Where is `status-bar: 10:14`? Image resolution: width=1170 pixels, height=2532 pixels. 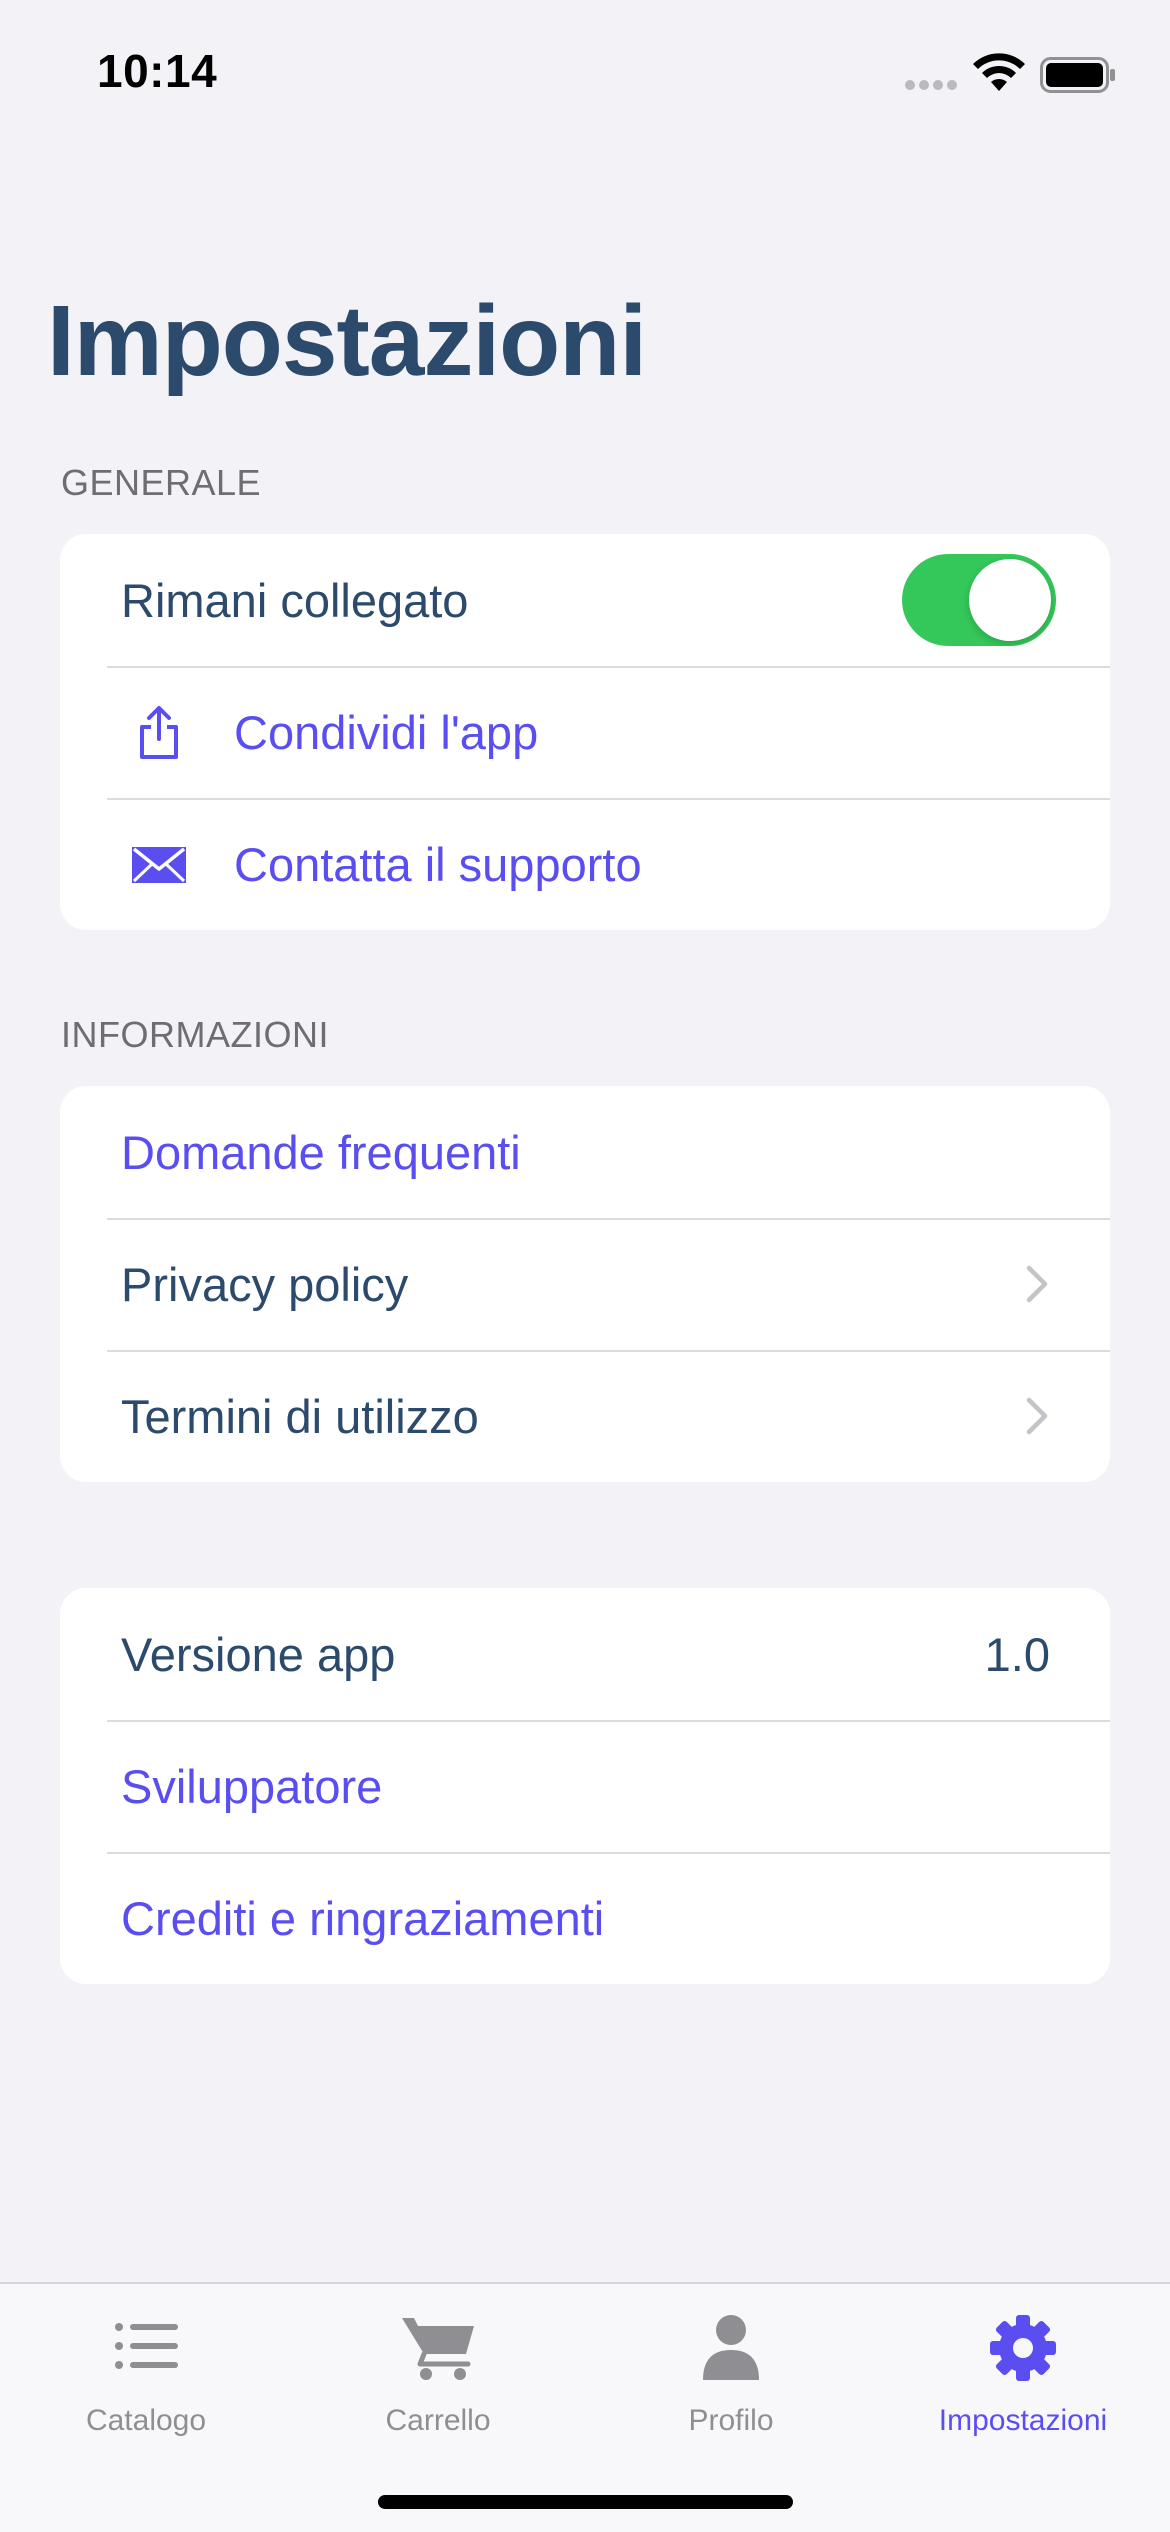 status-bar: 10:14 is located at coordinates (585, 75).